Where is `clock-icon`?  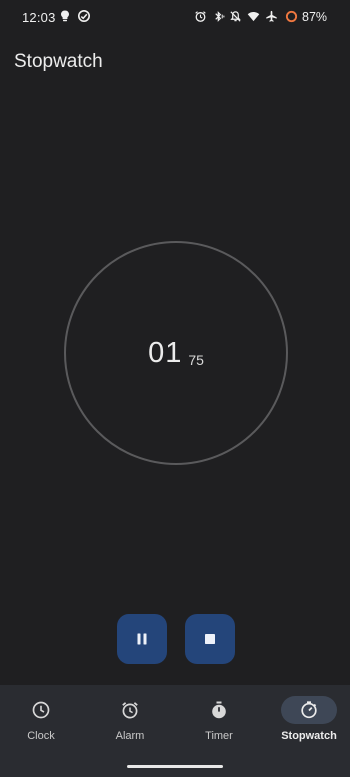
clock-icon is located at coordinates (41, 710).